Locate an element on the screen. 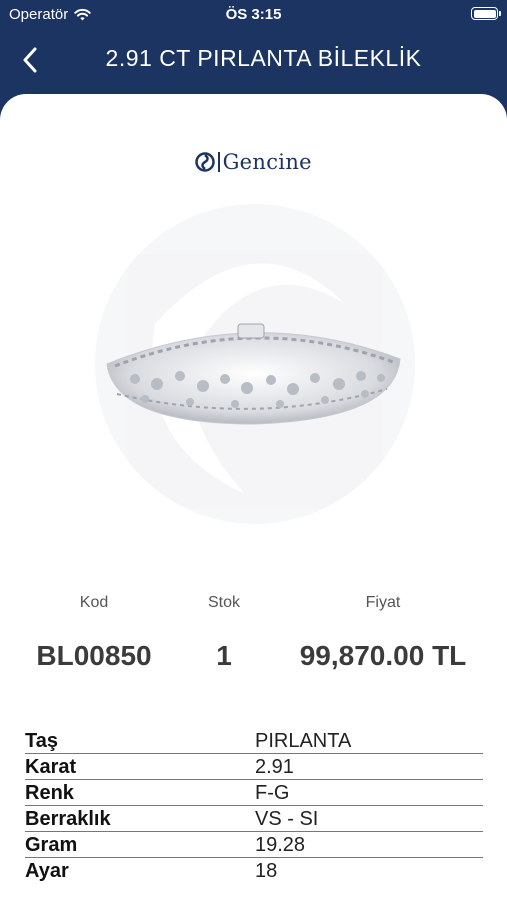  brand-divider is located at coordinates (219, 162).